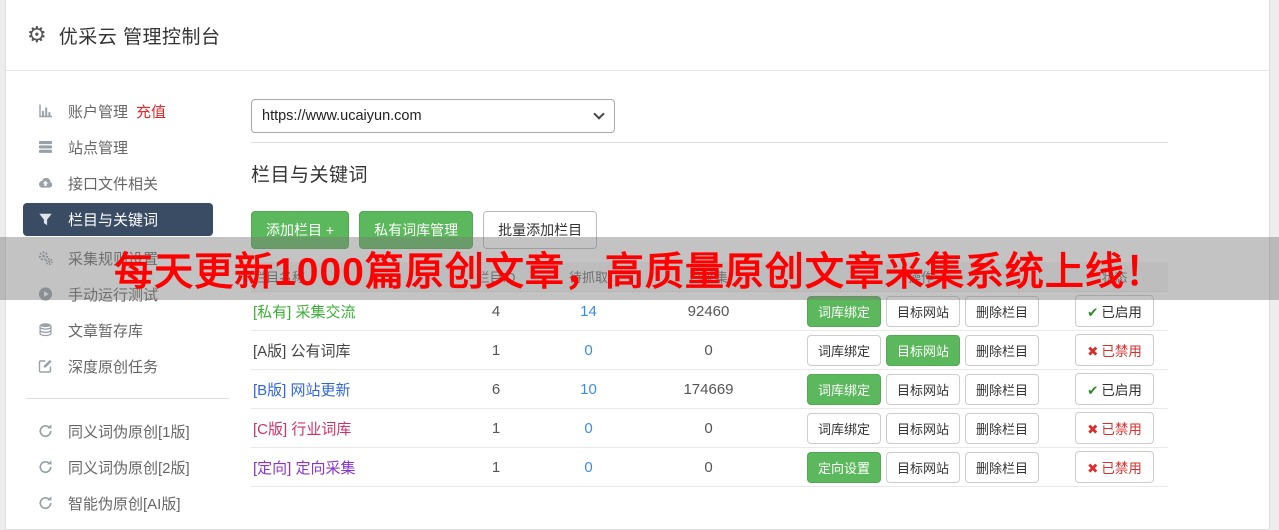  I want to click on sidebar-item-7: 深度原创任务, so click(128, 366).